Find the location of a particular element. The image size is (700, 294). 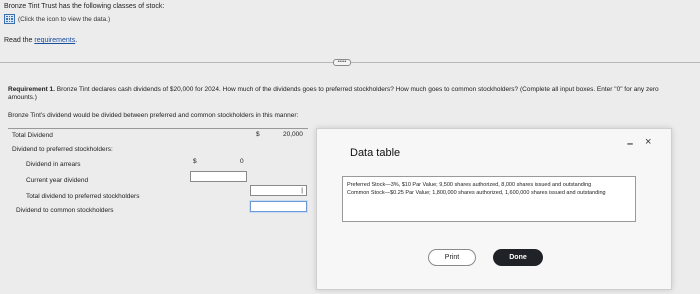

row-dividend-common: Dividend to common stockholders is located at coordinates (65, 210).